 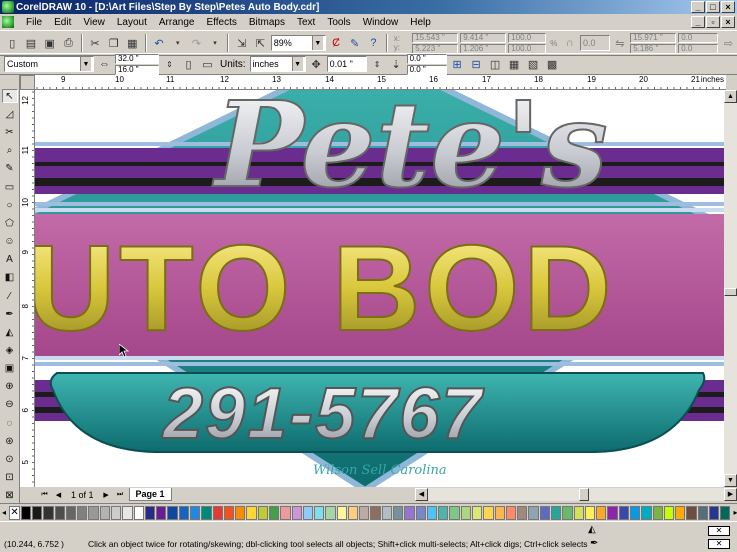 I want to click on menu-text: Text, so click(x=306, y=22).